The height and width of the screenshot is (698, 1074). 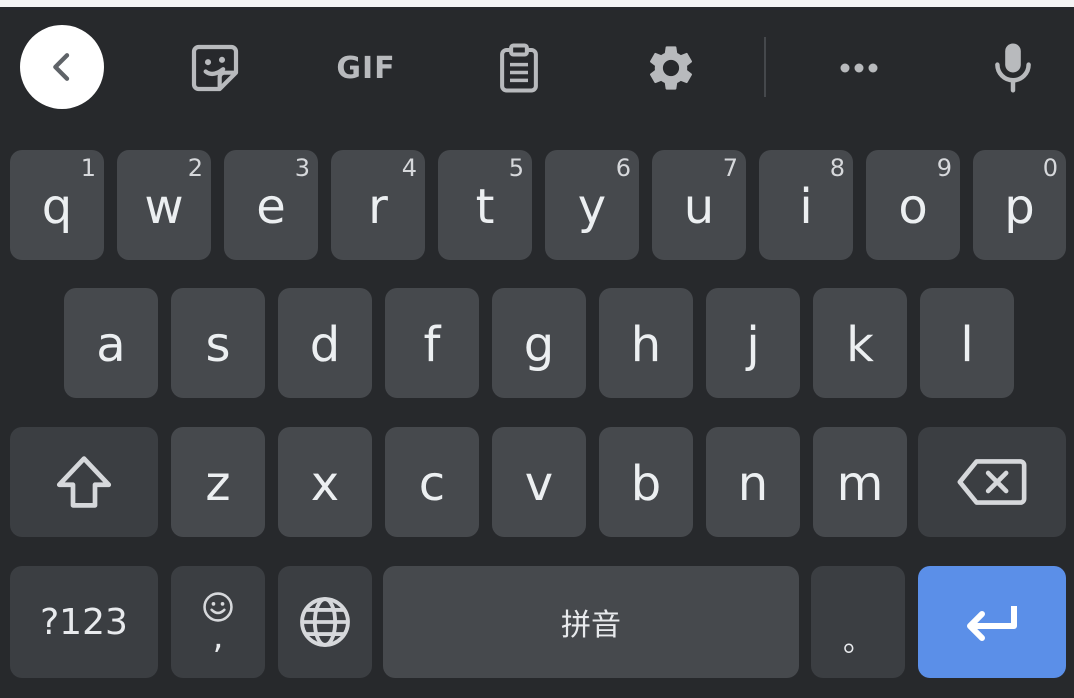 I want to click on key-l: l, so click(x=967, y=343).